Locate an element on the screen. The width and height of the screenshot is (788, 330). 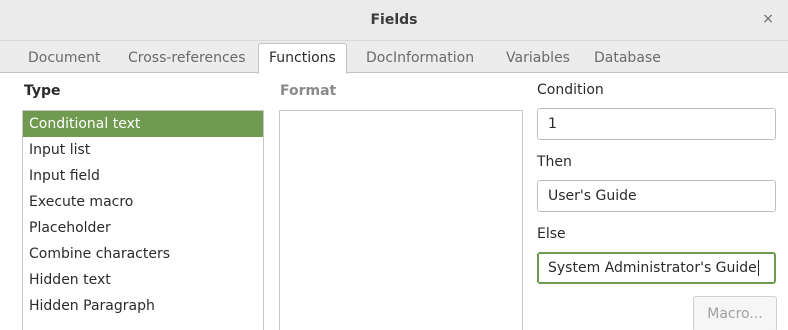
dialog-title: Fields is located at coordinates (394, 20).